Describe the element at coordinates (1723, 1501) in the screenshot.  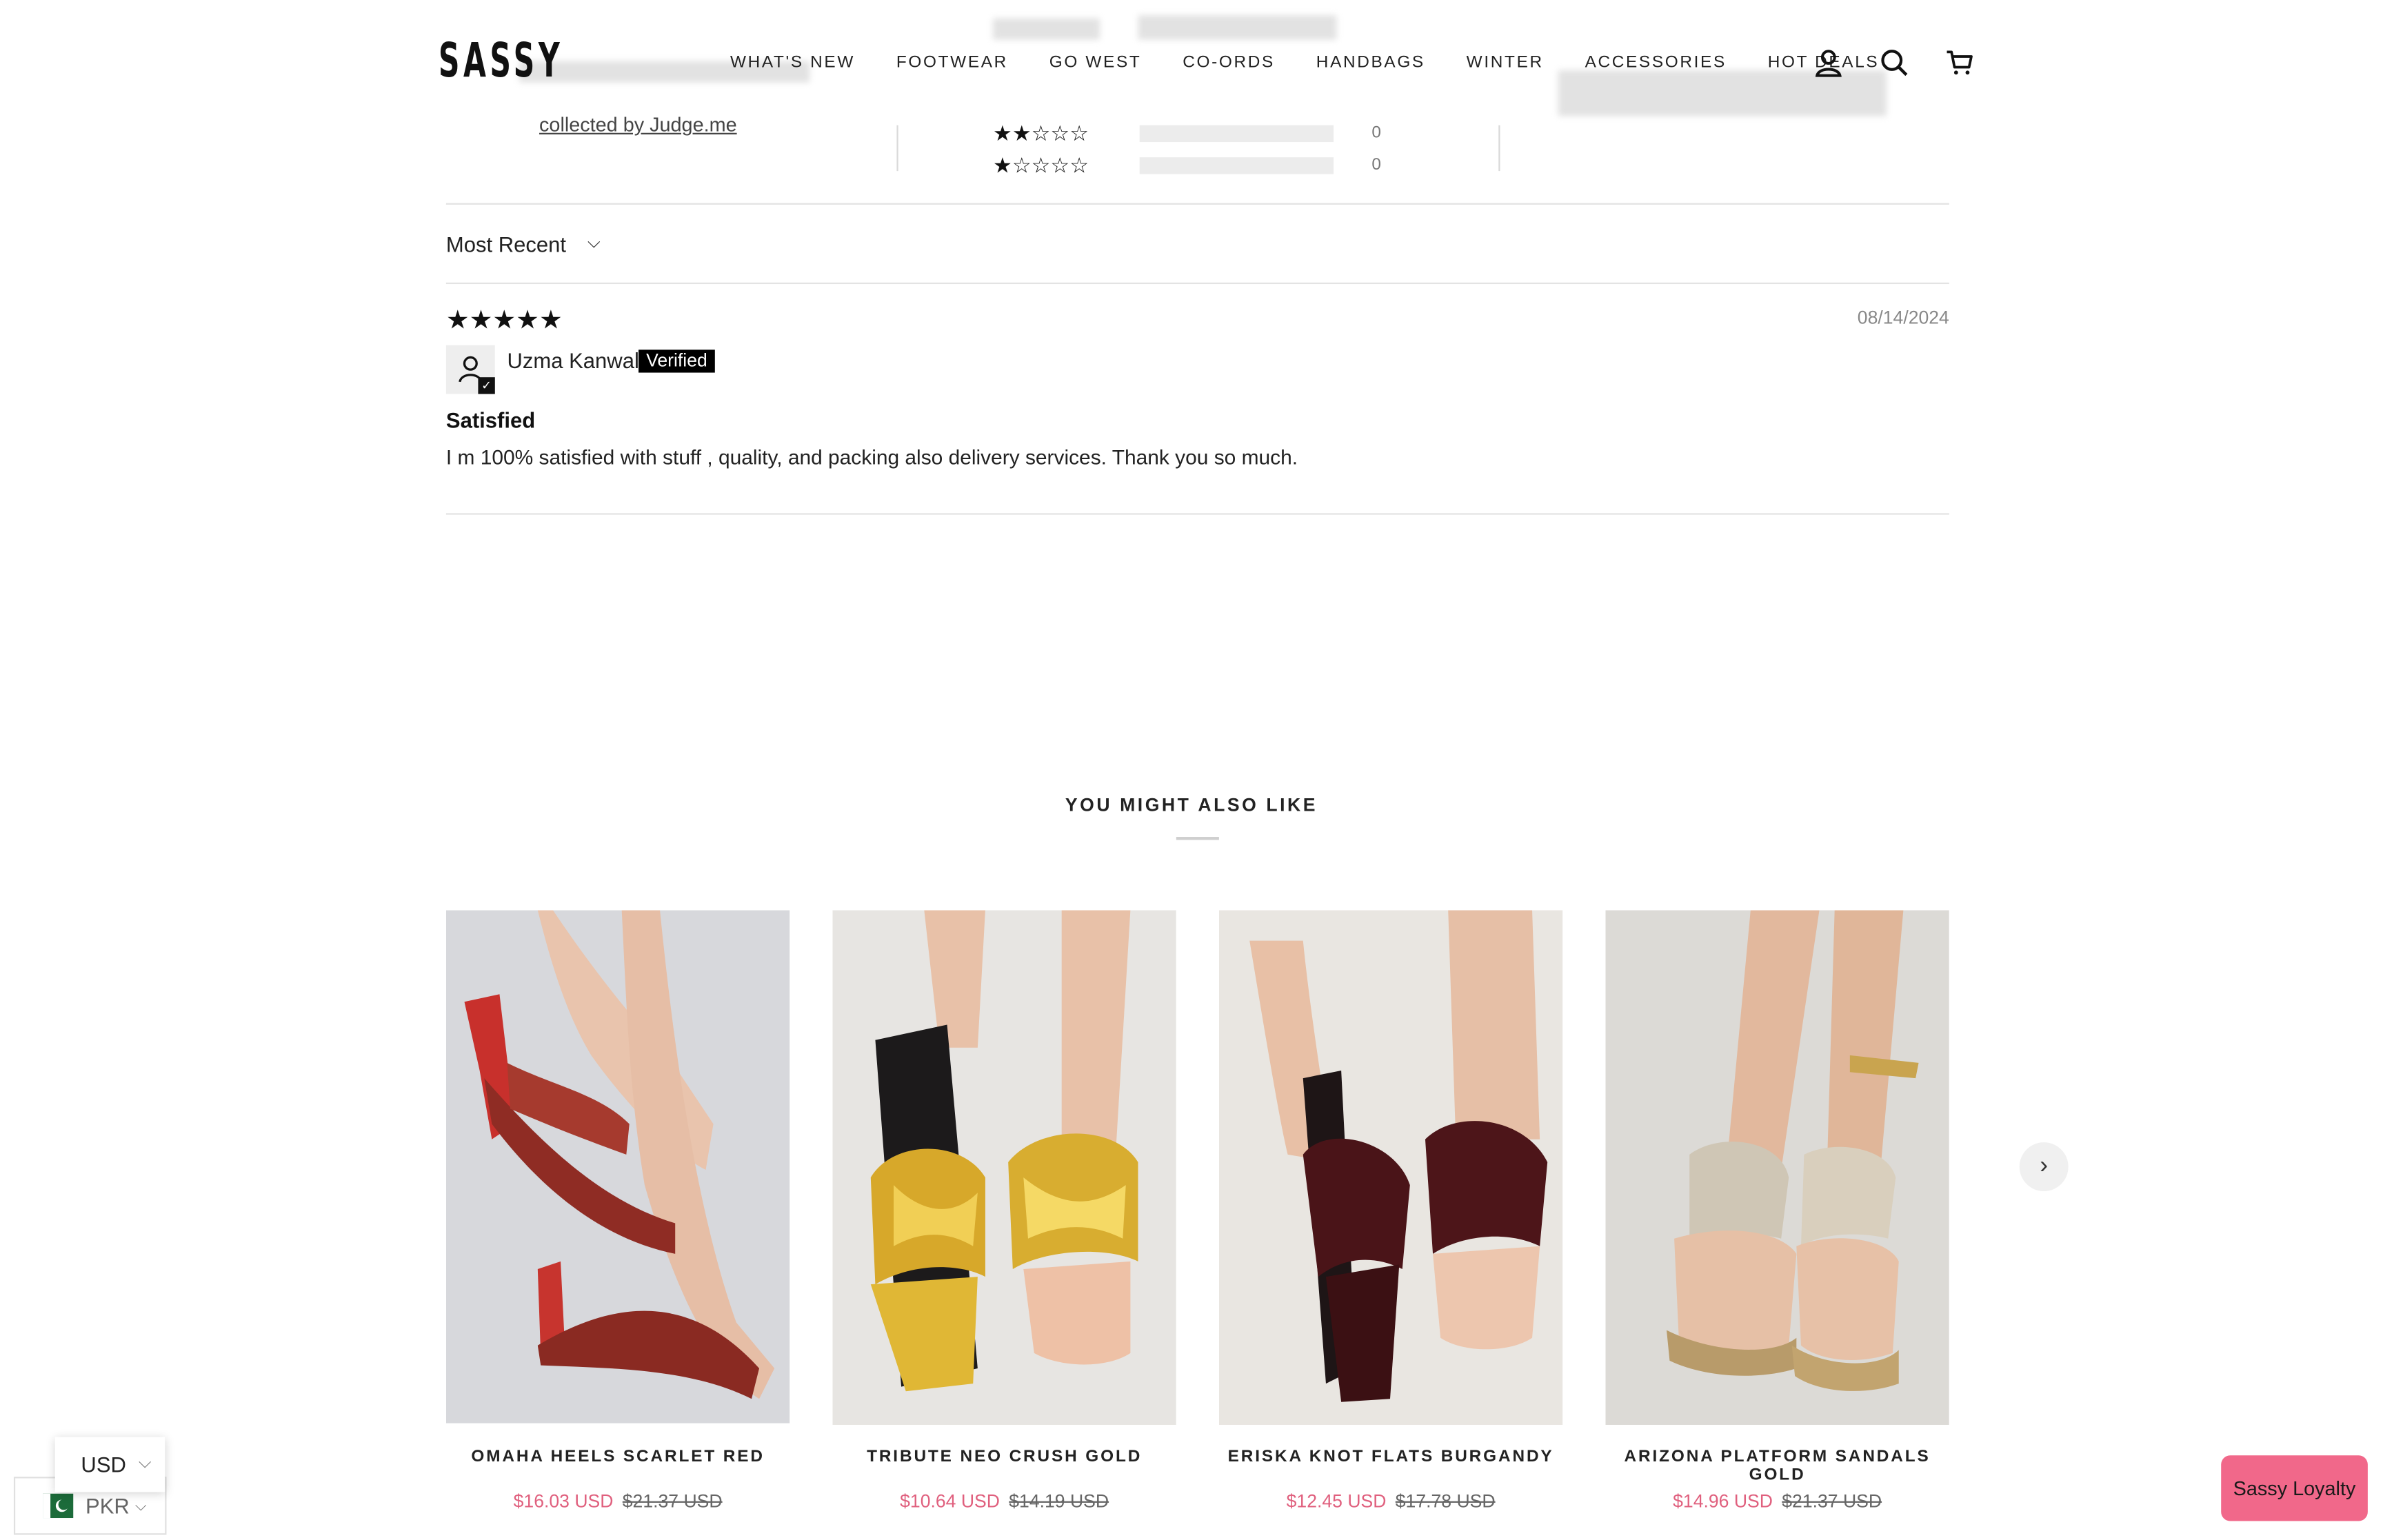
I see `sale-price: $14.96 USD` at that location.